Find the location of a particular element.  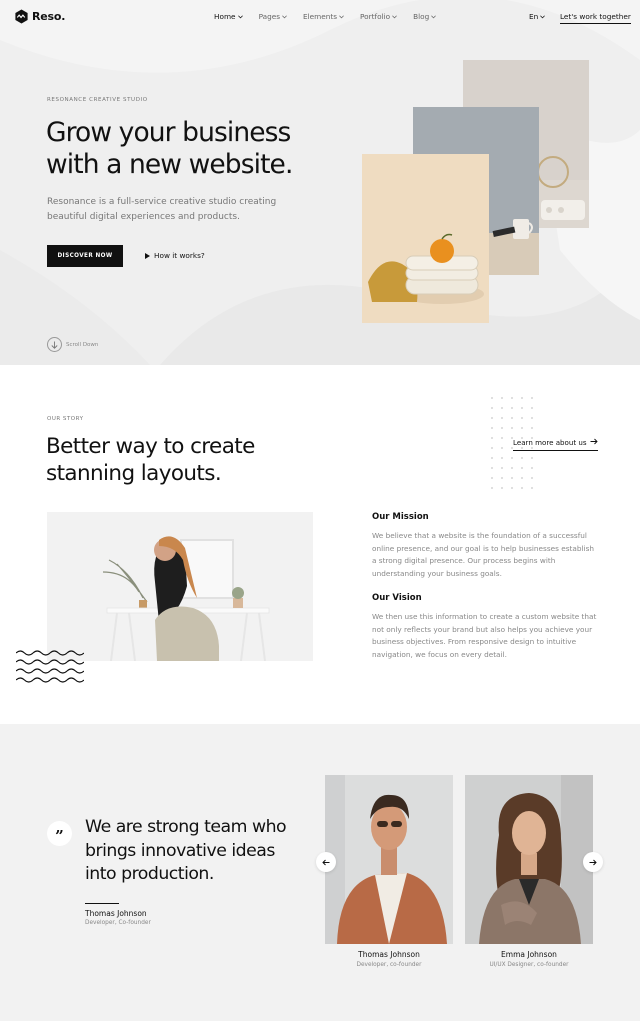

team-quote-line: We are strong team who is located at coordinates (186, 827).